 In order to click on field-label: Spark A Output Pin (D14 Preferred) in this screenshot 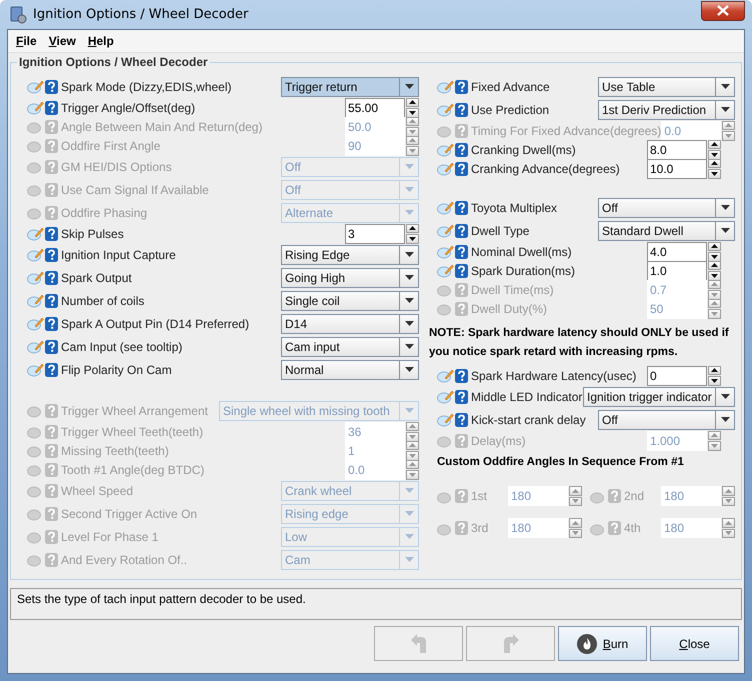, I will do `click(155, 323)`.